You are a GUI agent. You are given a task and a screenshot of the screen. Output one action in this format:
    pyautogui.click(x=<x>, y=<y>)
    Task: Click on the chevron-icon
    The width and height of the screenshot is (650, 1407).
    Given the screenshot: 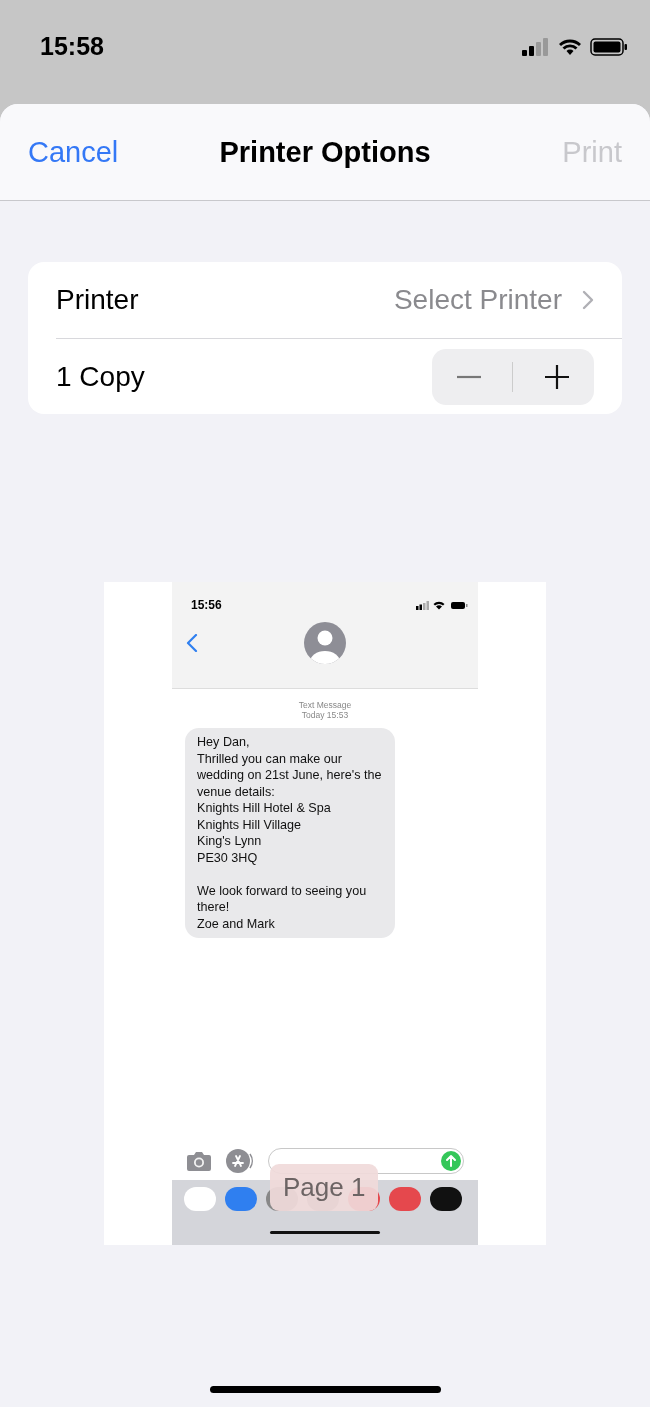 What is the action you would take?
    pyautogui.click(x=588, y=300)
    